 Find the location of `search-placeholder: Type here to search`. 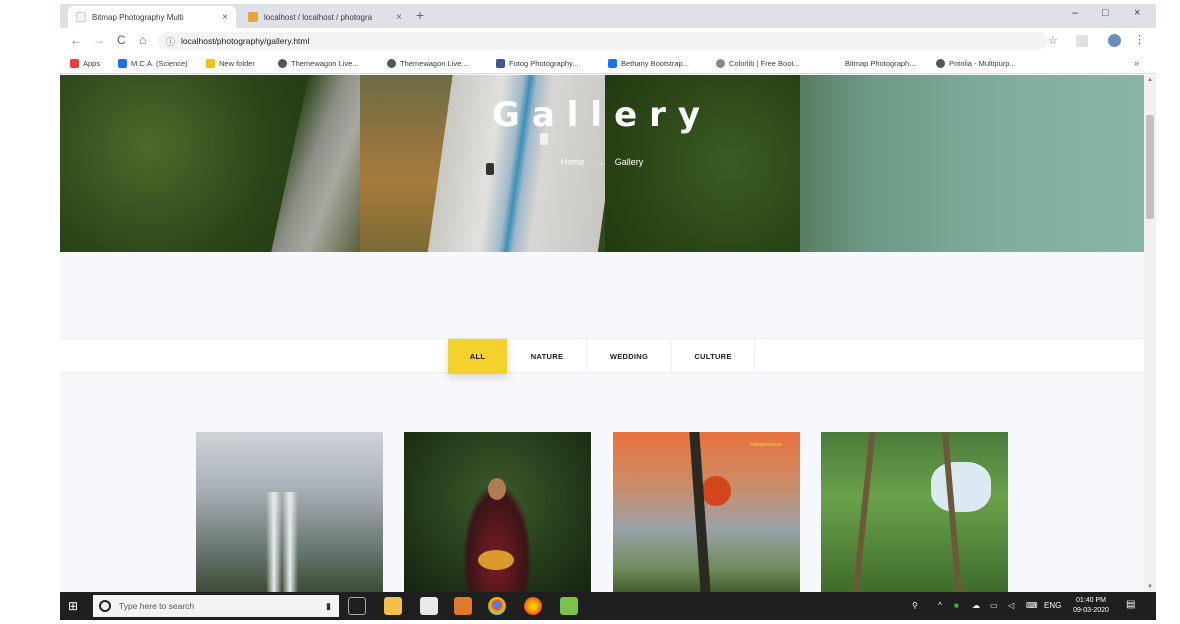

search-placeholder: Type here to search is located at coordinates (157, 606).